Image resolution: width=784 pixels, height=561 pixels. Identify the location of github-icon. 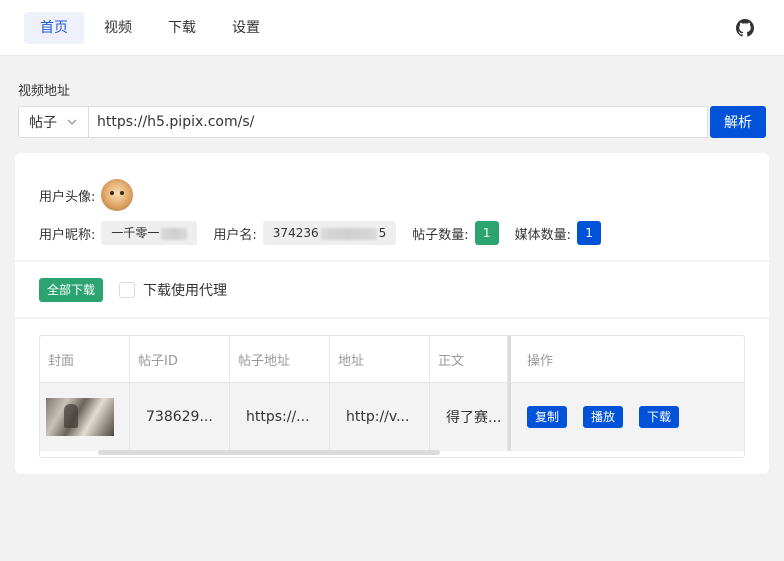
(745, 28).